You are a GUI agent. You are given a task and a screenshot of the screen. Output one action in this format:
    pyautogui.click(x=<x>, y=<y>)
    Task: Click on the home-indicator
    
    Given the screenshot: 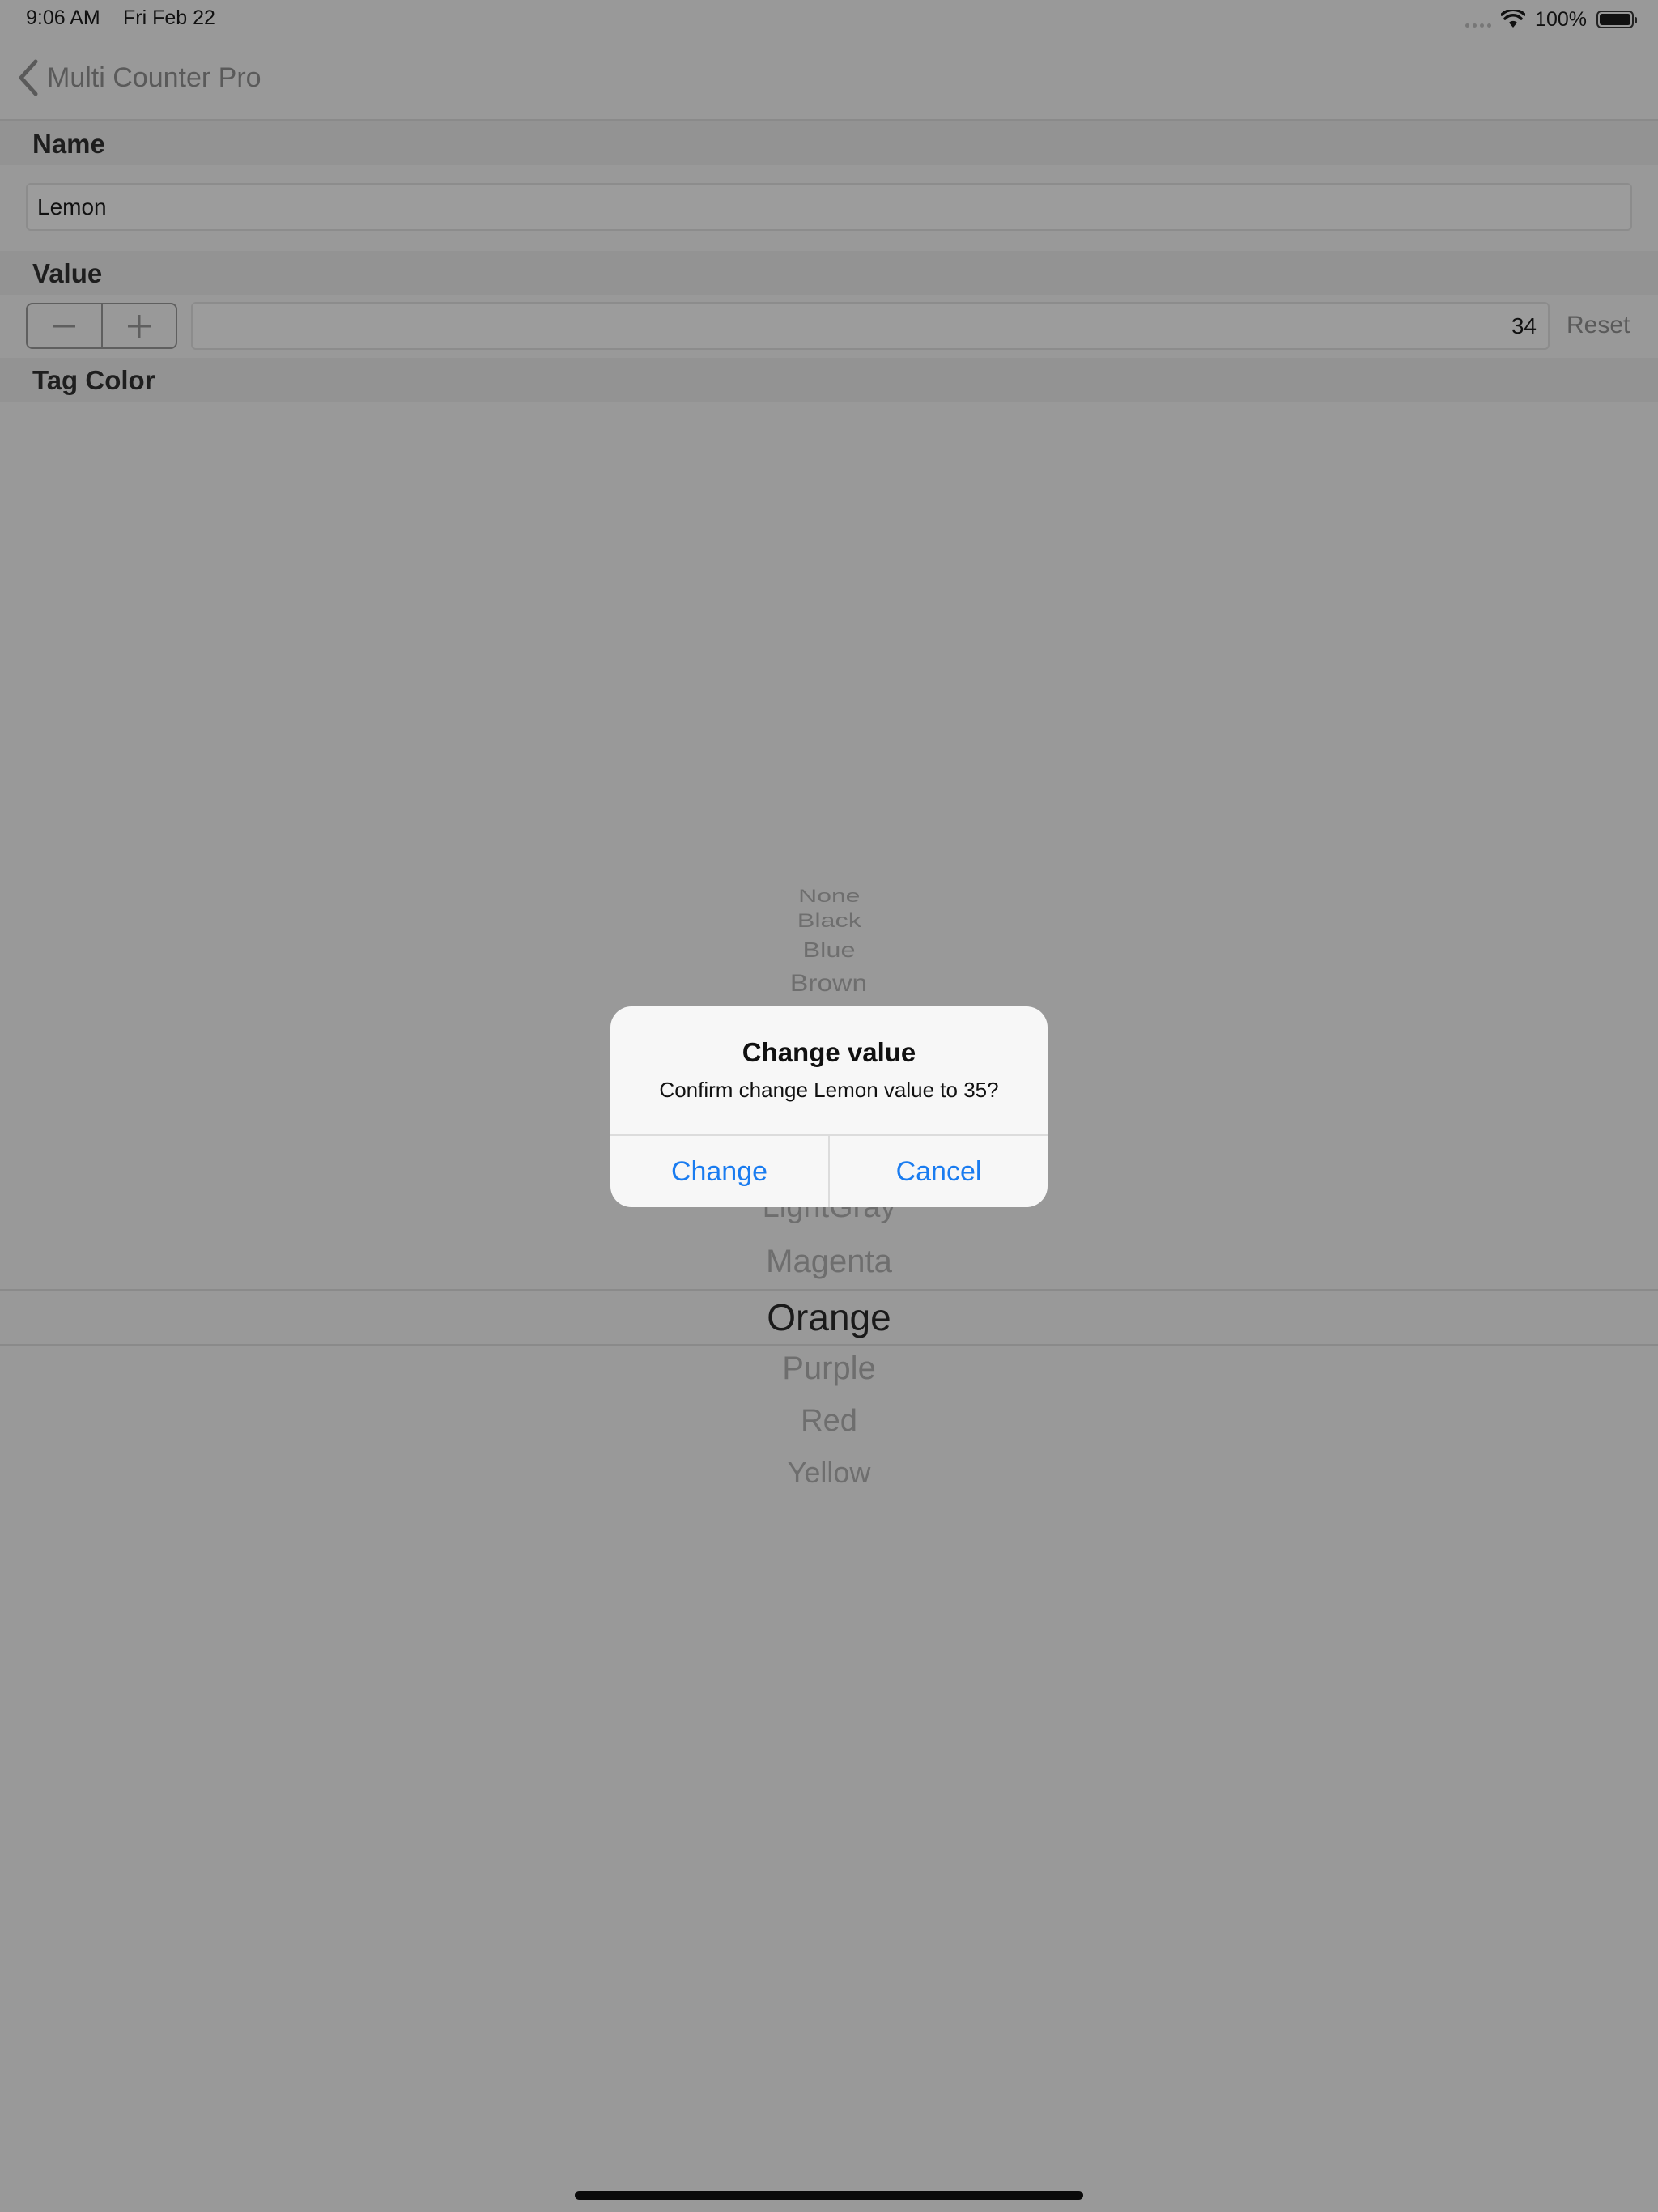 What is the action you would take?
    pyautogui.click(x=829, y=2196)
    